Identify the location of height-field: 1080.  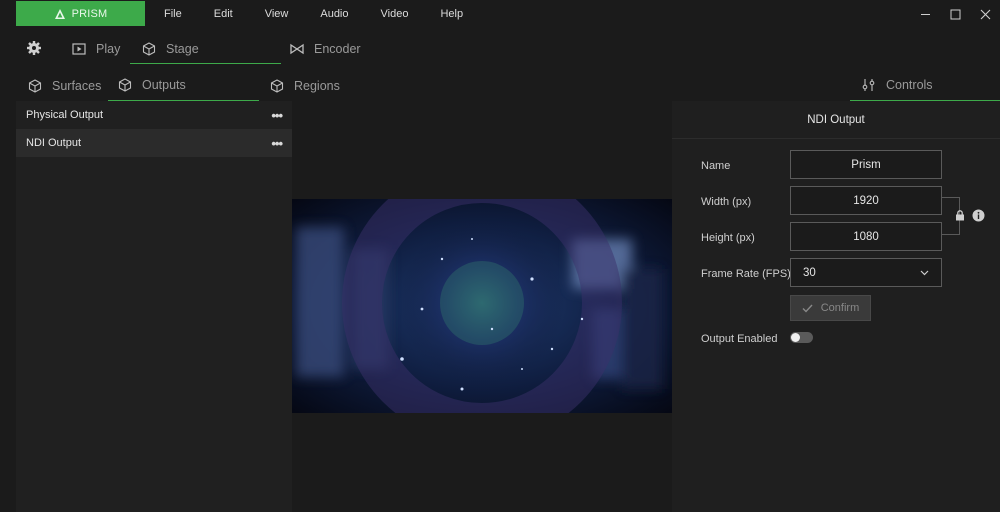
(866, 236).